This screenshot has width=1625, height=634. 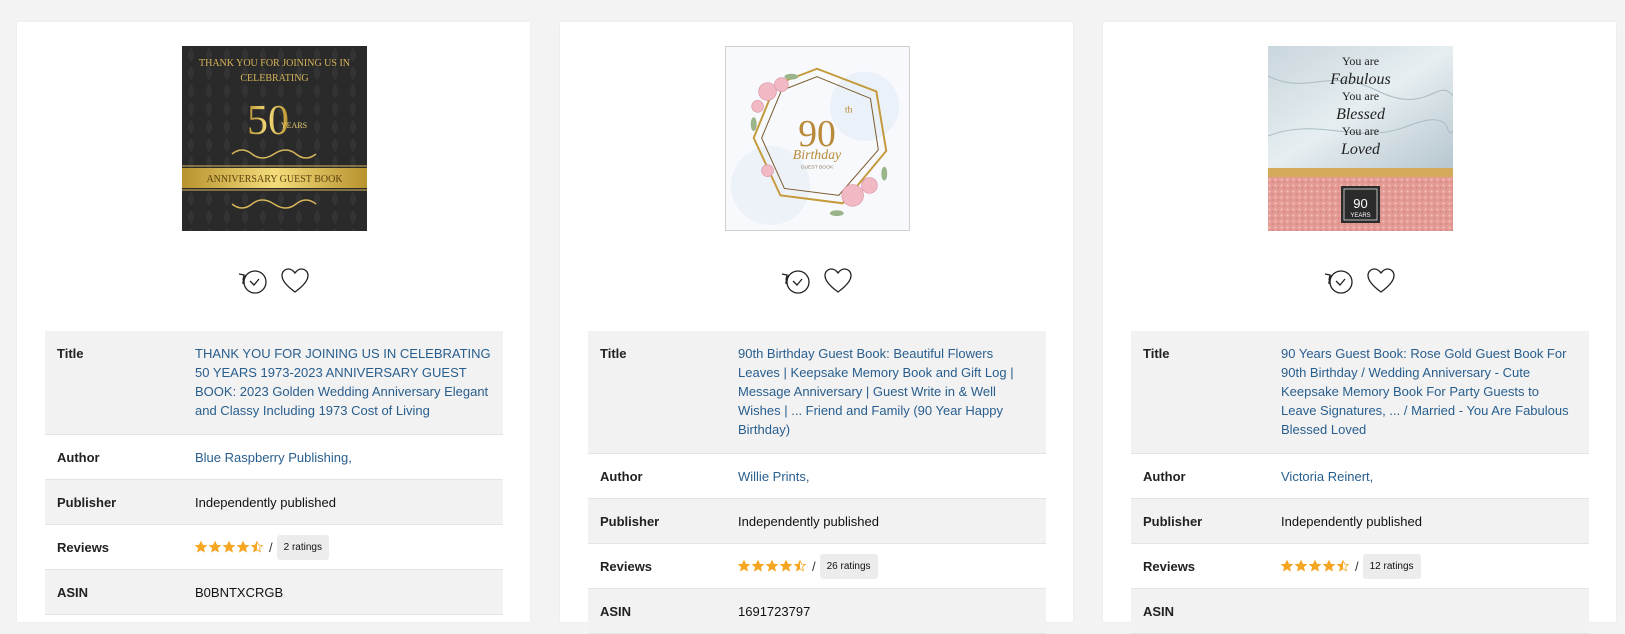 I want to click on book-cover: 90 th Birthday GUEST BOOK, so click(x=817, y=138).